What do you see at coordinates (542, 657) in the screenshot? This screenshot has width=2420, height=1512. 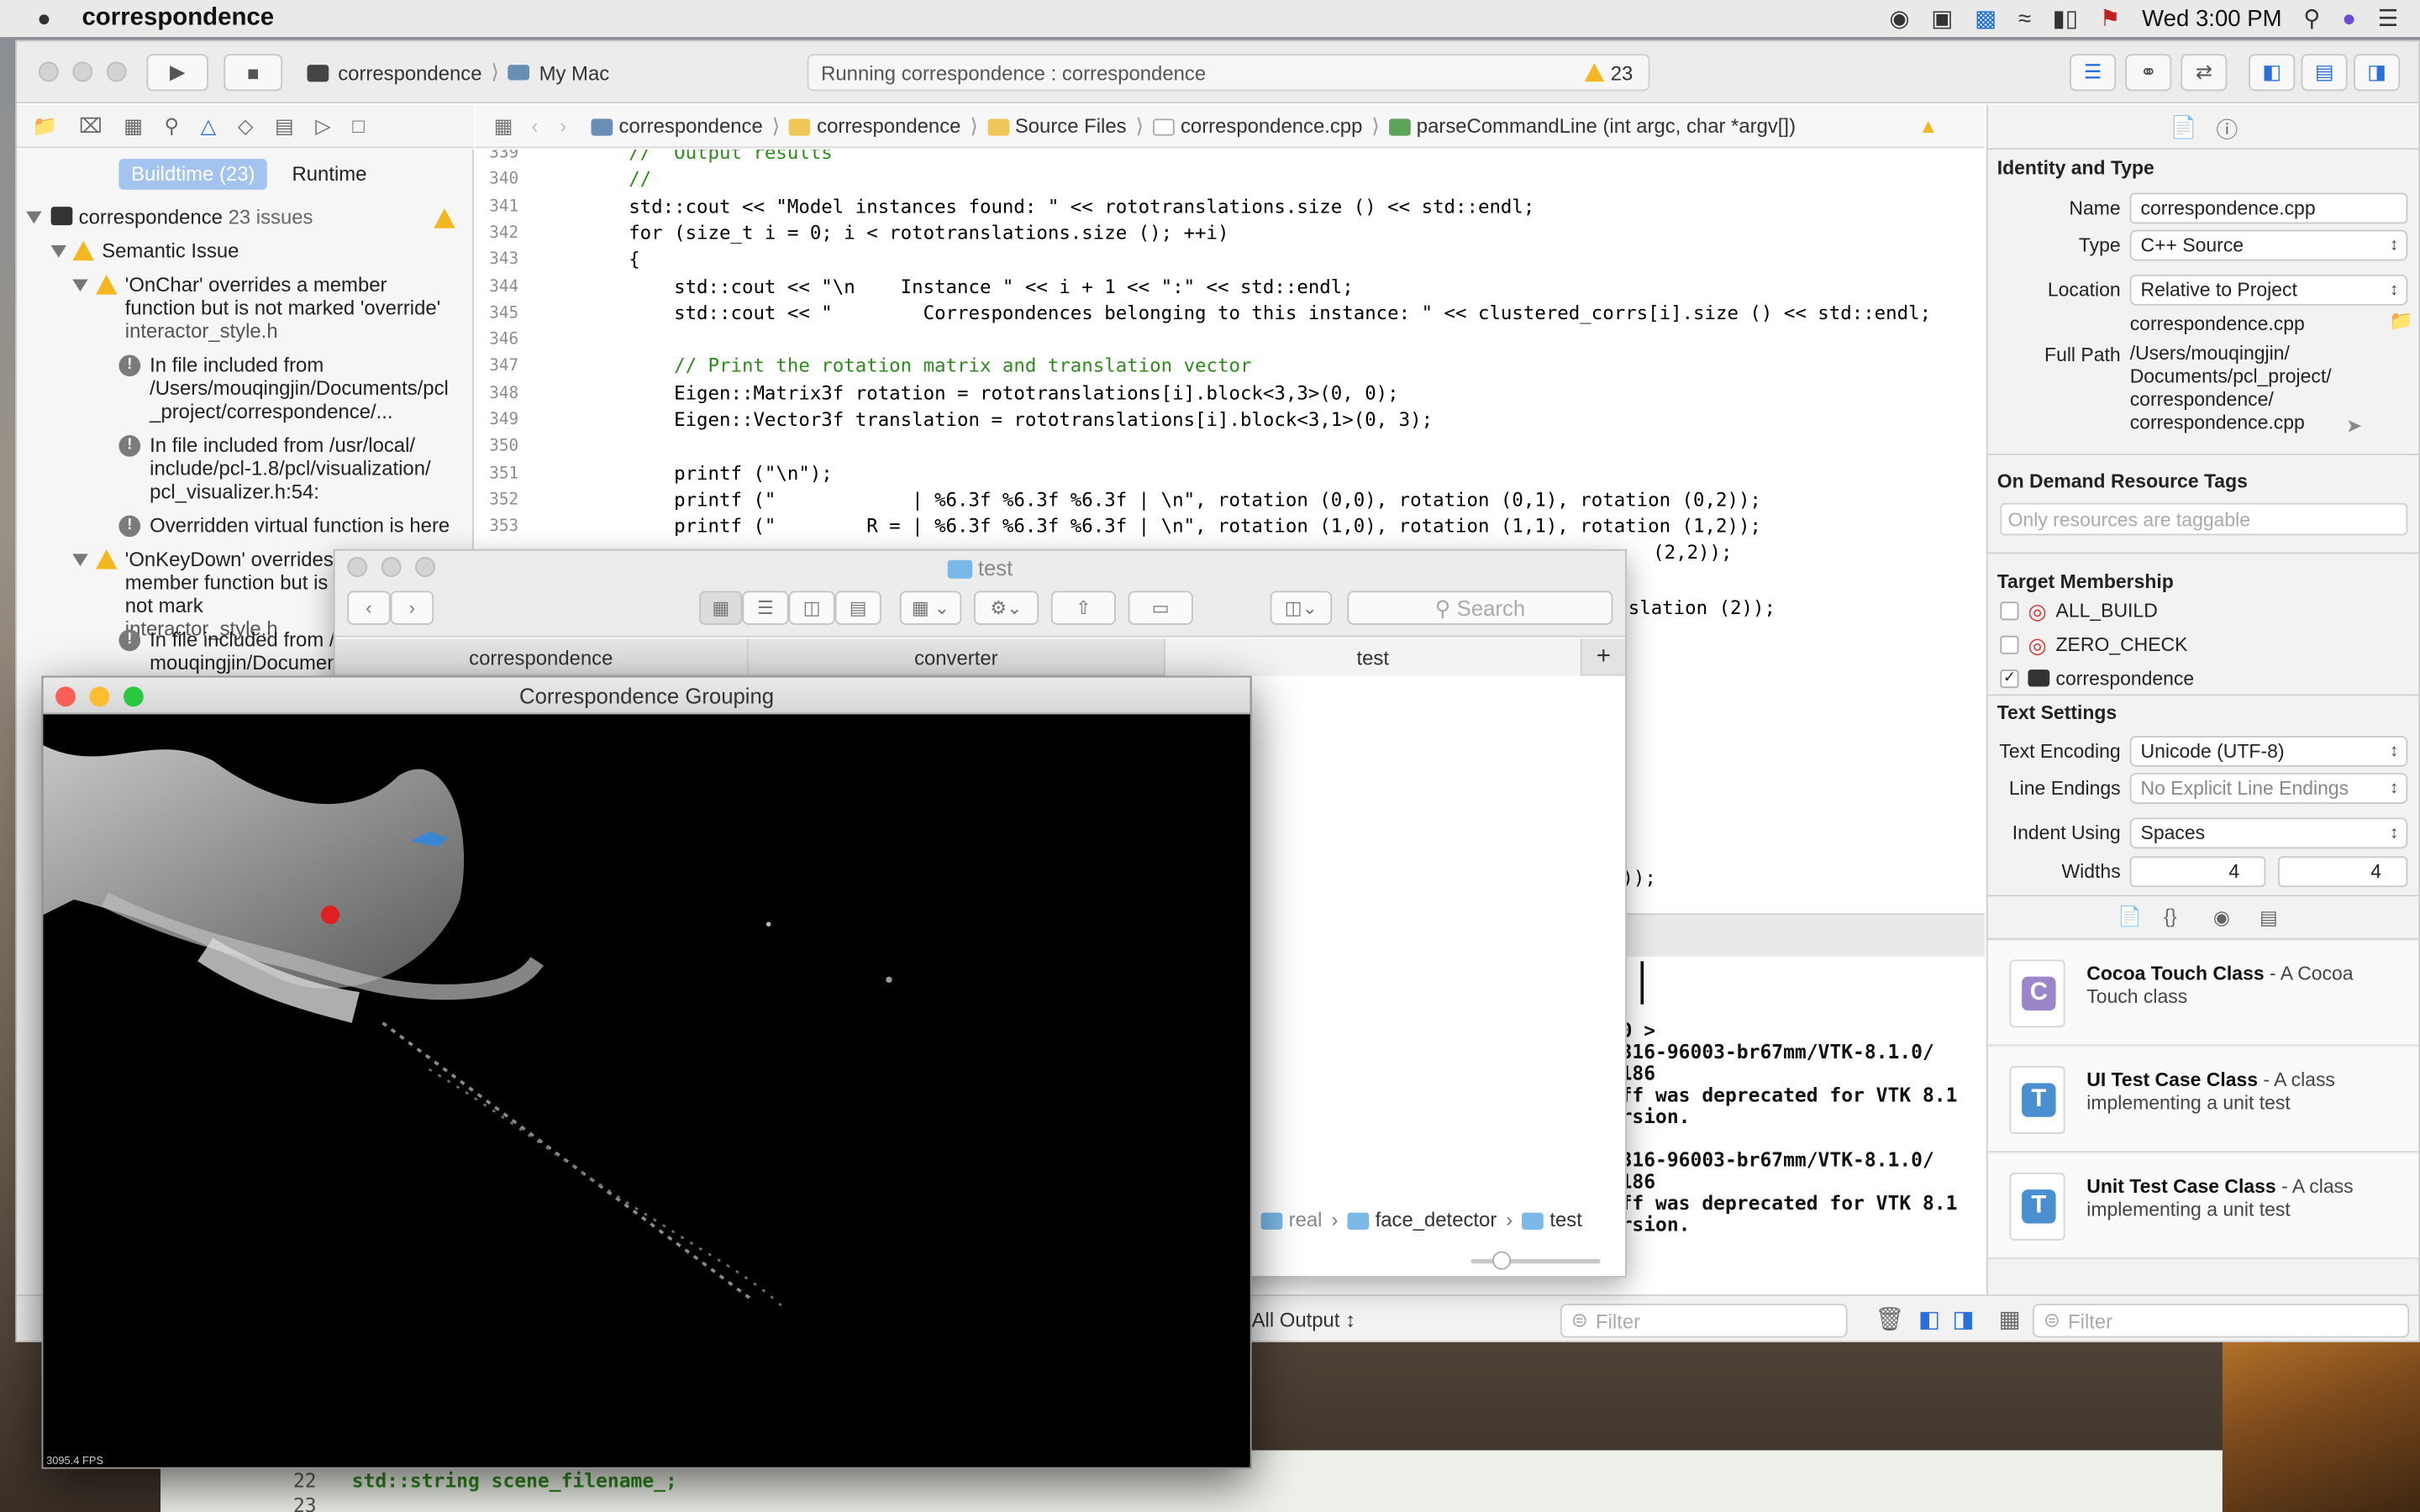 I see `finder-tab: correspondence` at bounding box center [542, 657].